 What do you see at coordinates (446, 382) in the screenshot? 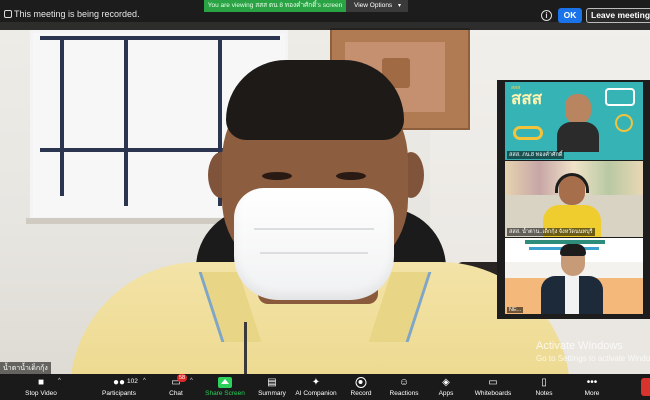
I see `apps-icon: ◈` at bounding box center [446, 382].